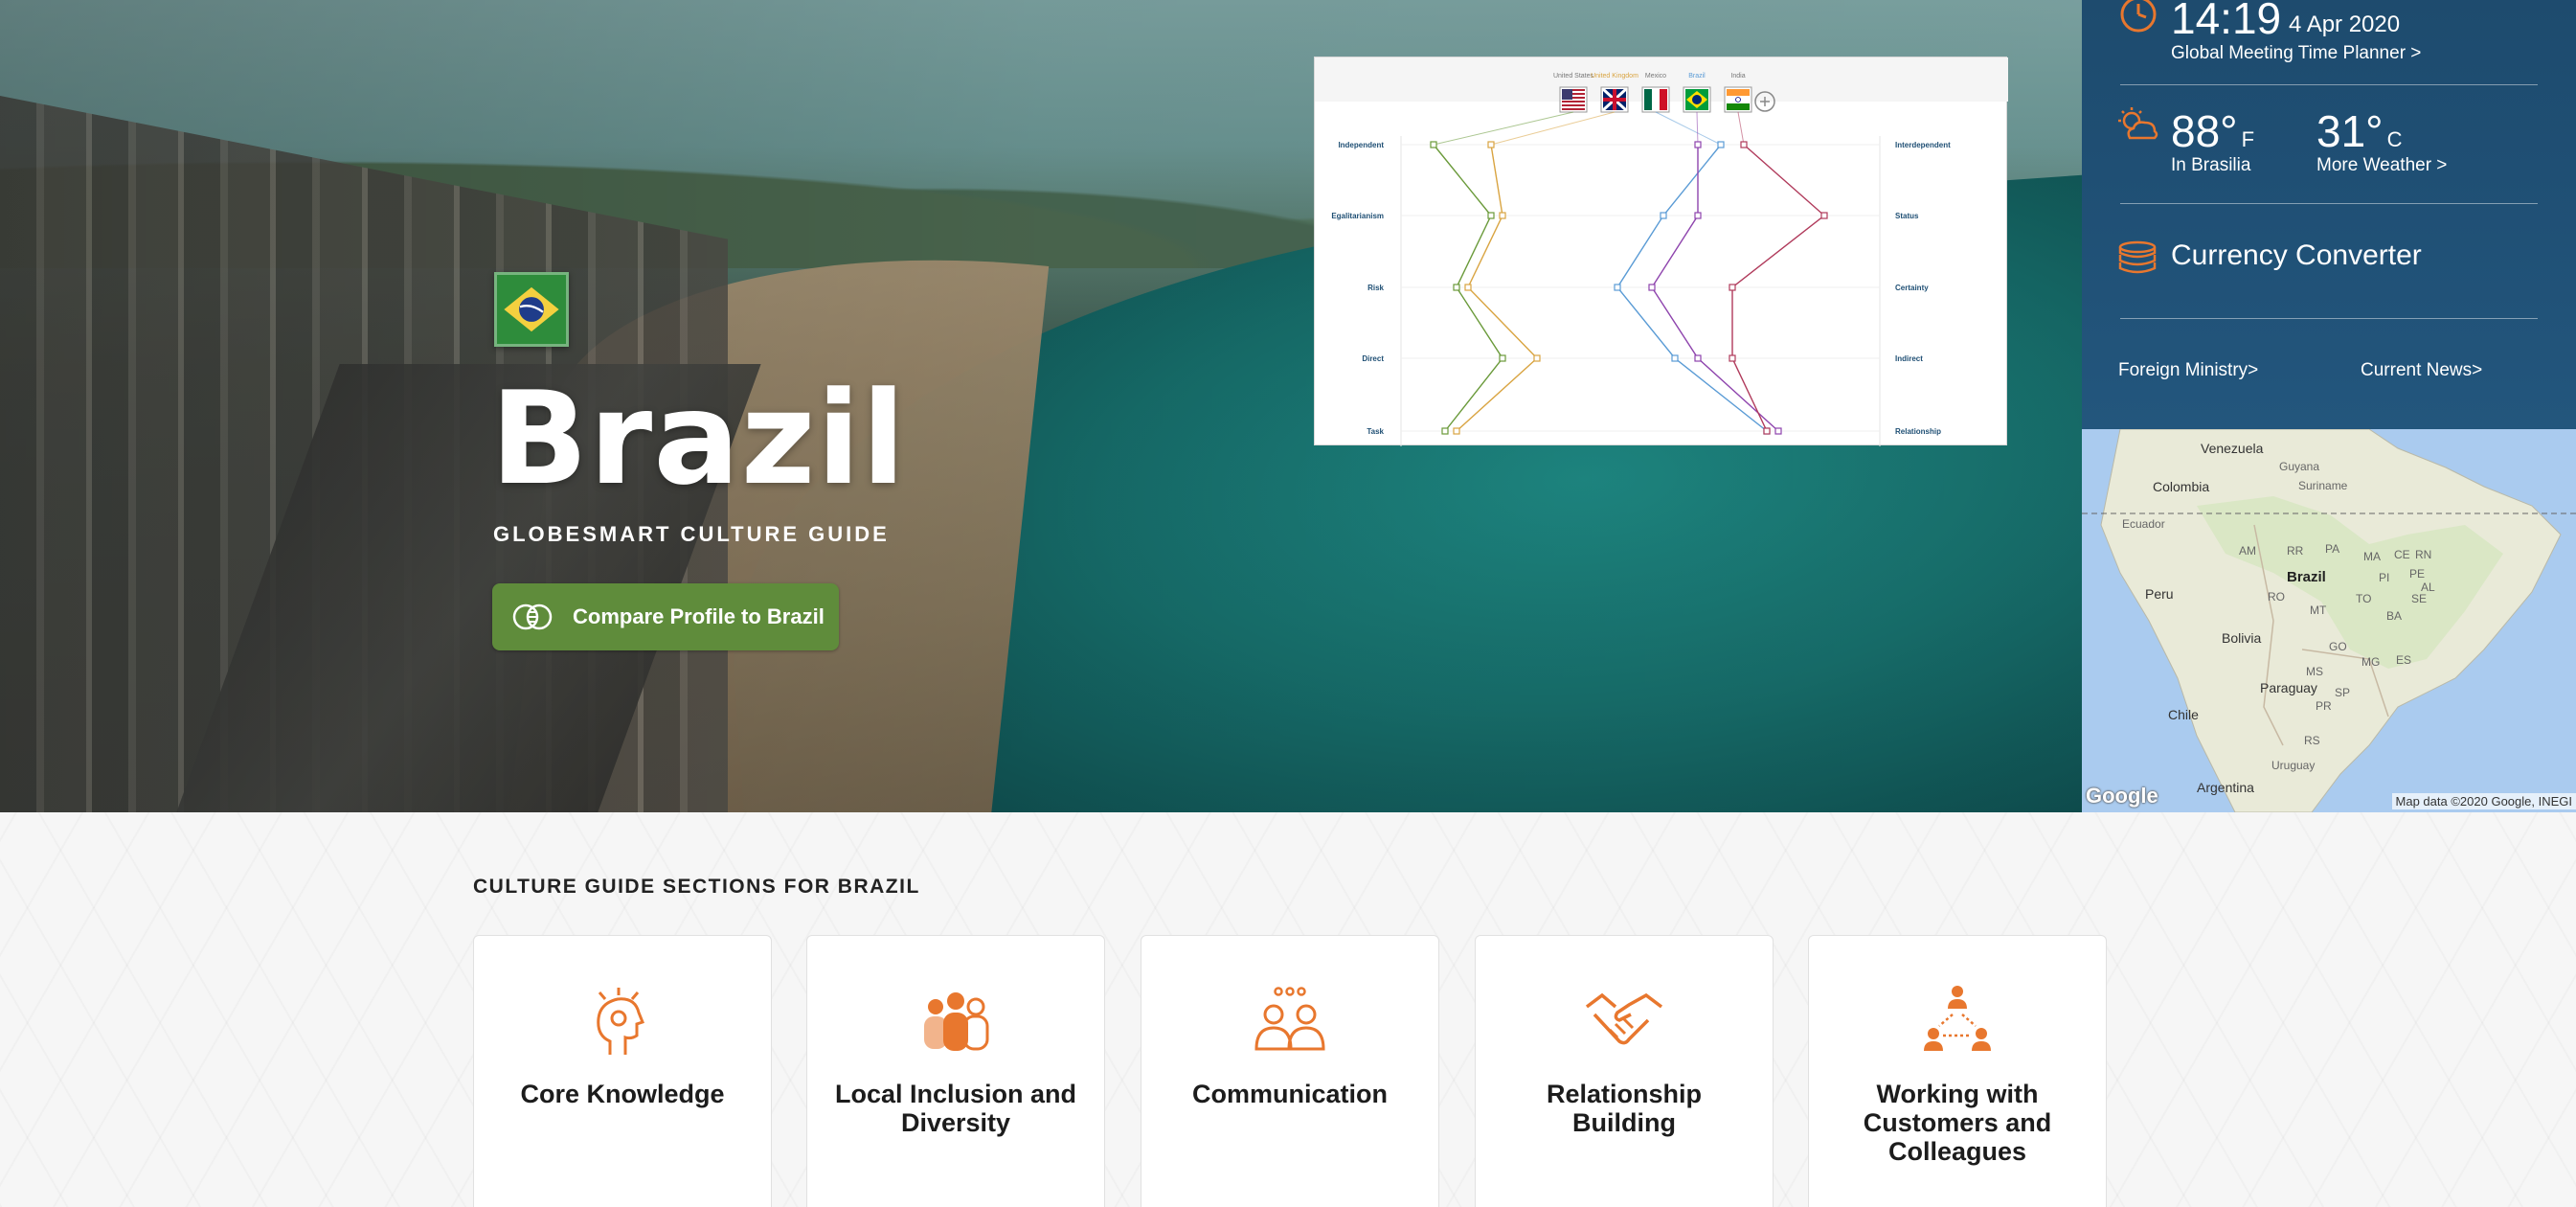 The image size is (2576, 1207). What do you see at coordinates (2402, 554) in the screenshot?
I see `map-label-ce: CE` at bounding box center [2402, 554].